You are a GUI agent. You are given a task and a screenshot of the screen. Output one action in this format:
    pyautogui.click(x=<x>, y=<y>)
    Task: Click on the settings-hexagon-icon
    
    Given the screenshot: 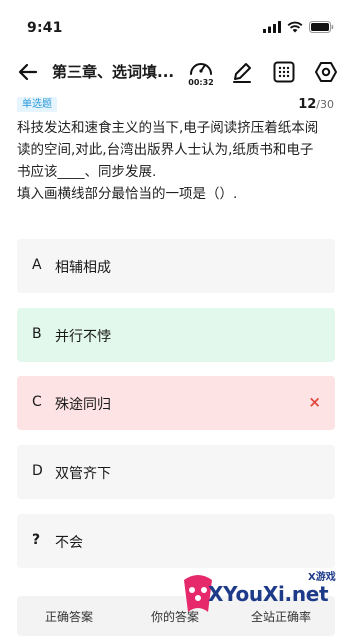 What is the action you would take?
    pyautogui.click(x=326, y=72)
    